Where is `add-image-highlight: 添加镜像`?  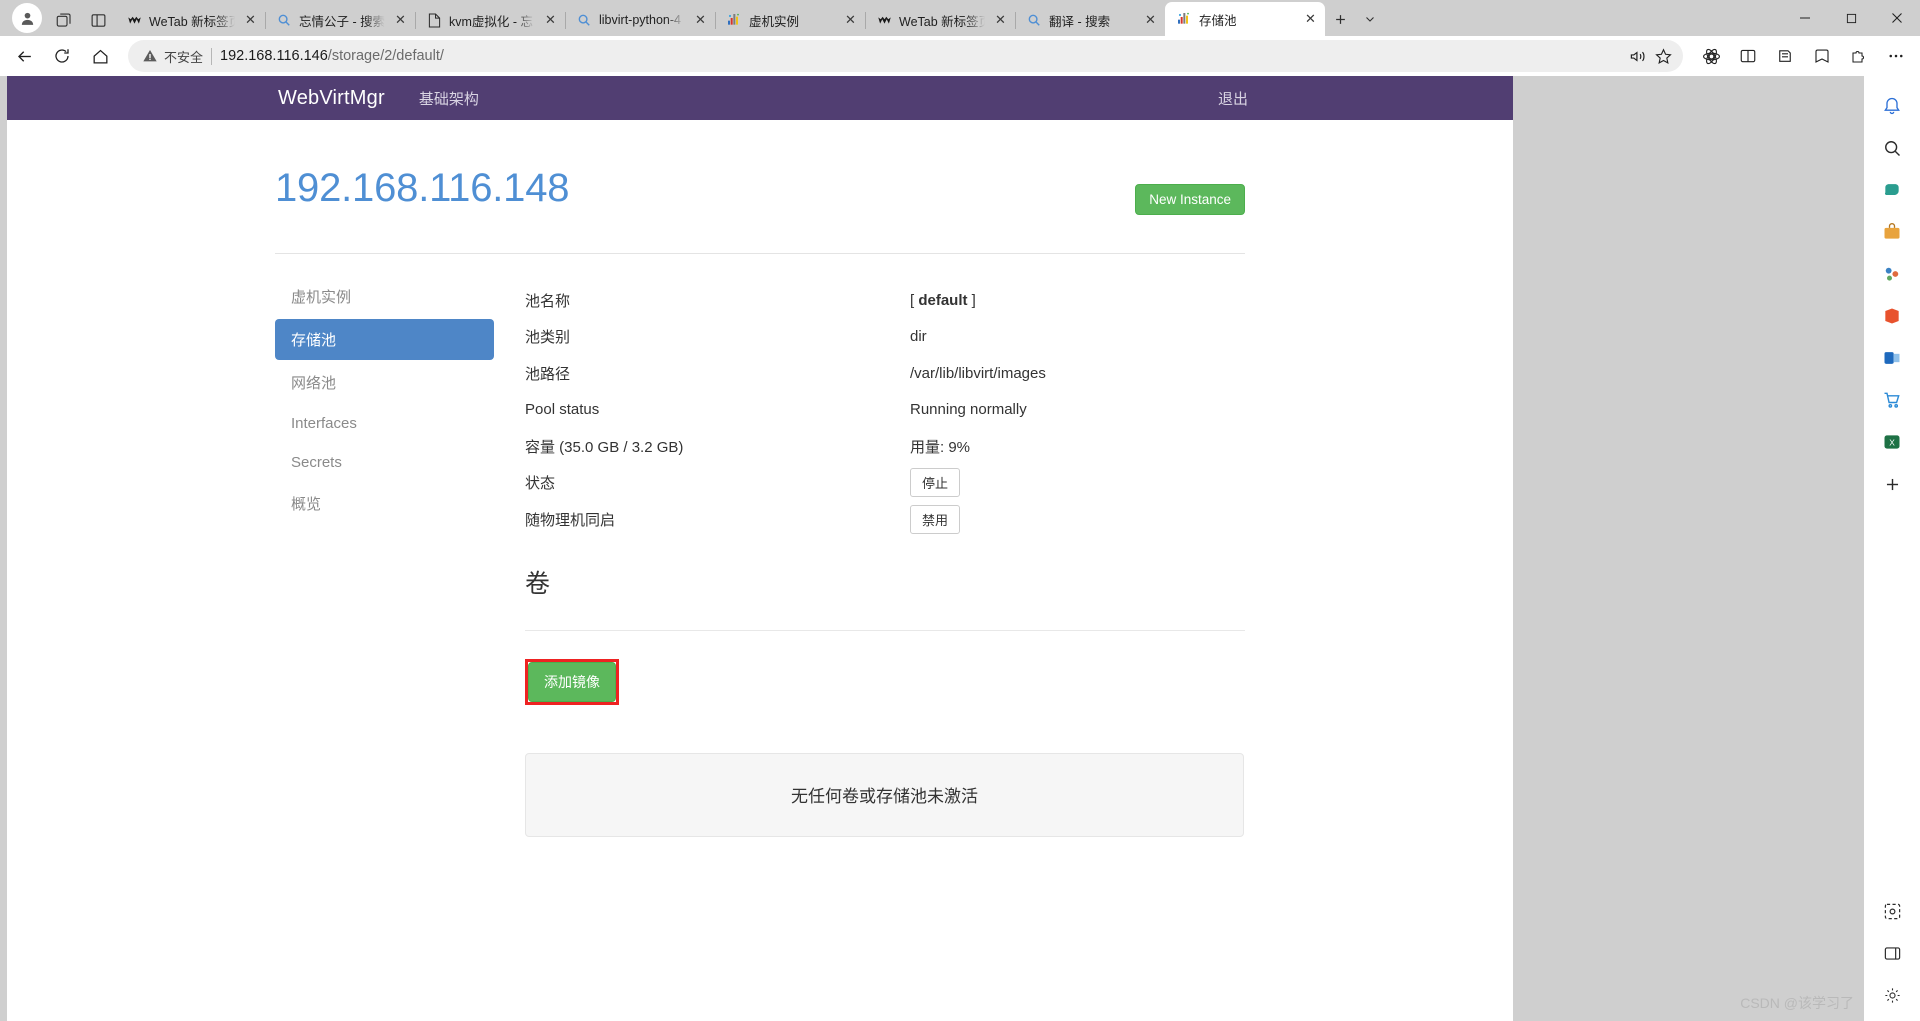 add-image-highlight: 添加镜像 is located at coordinates (572, 681).